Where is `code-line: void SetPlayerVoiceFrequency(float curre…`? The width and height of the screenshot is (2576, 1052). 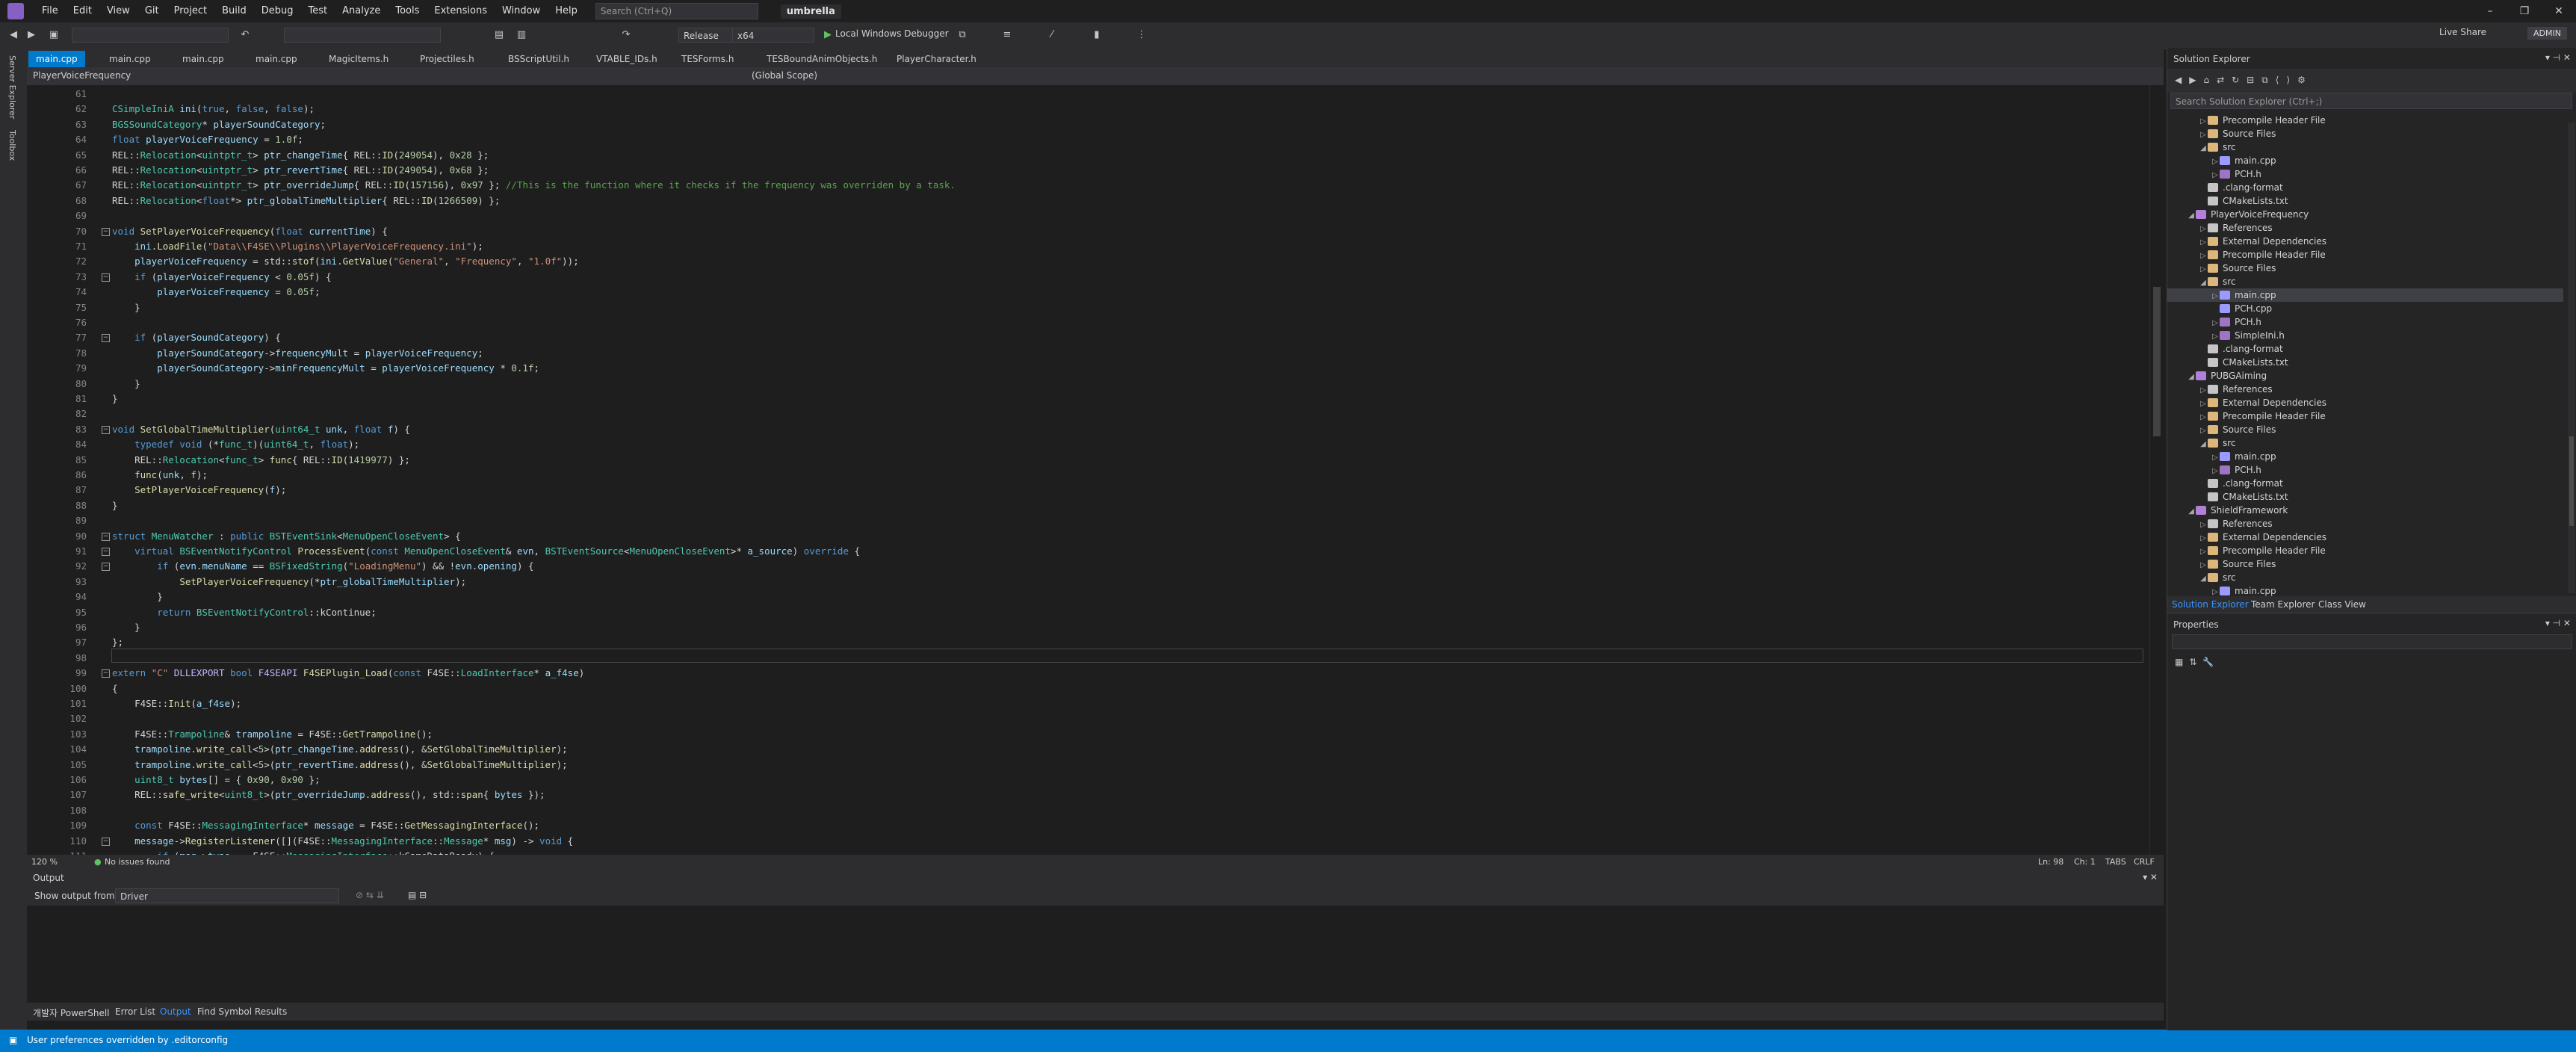
code-line: void SetPlayerVoiceFrequency(float curre… is located at coordinates (250, 231).